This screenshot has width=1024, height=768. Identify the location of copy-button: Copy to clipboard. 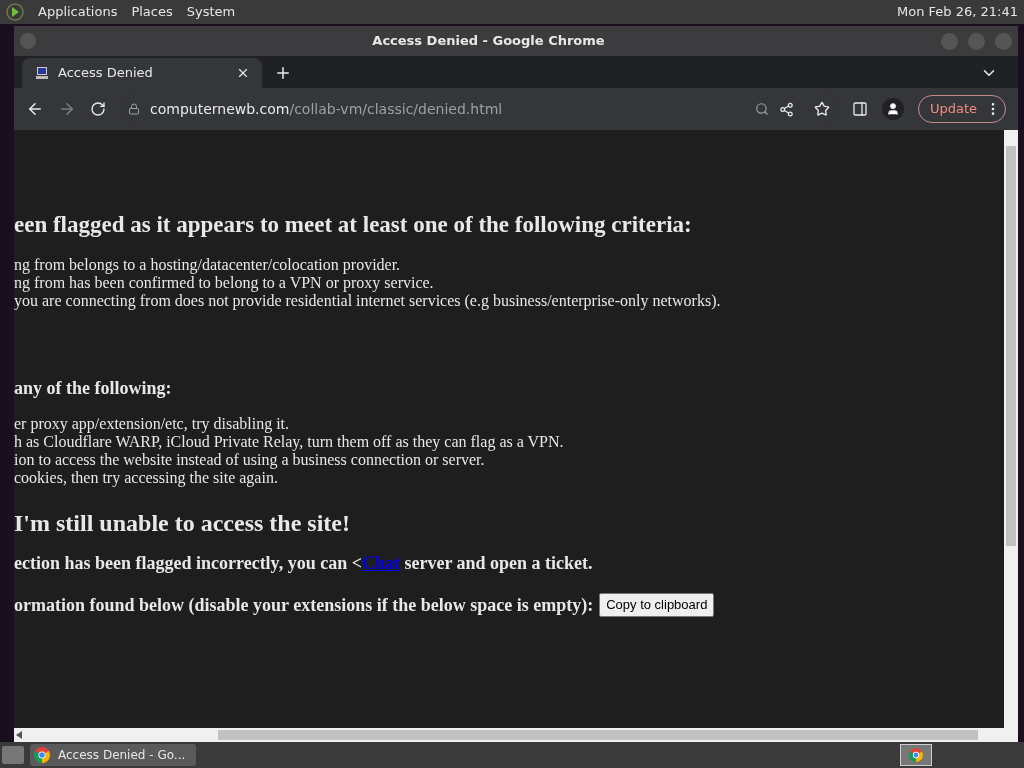
(657, 605).